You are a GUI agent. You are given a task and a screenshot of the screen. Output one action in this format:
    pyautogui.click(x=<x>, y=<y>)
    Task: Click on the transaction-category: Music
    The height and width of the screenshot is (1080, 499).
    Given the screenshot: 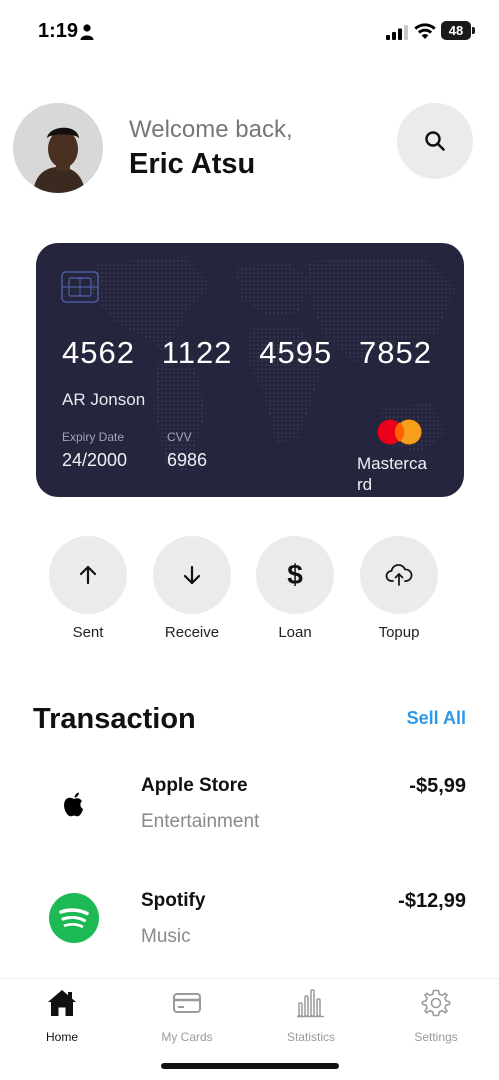 What is the action you would take?
    pyautogui.click(x=166, y=936)
    